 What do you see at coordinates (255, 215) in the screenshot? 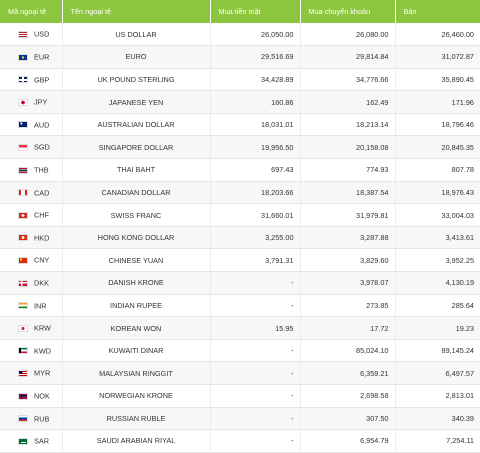
I see `cash-buy-rate: 31,660.01` at bounding box center [255, 215].